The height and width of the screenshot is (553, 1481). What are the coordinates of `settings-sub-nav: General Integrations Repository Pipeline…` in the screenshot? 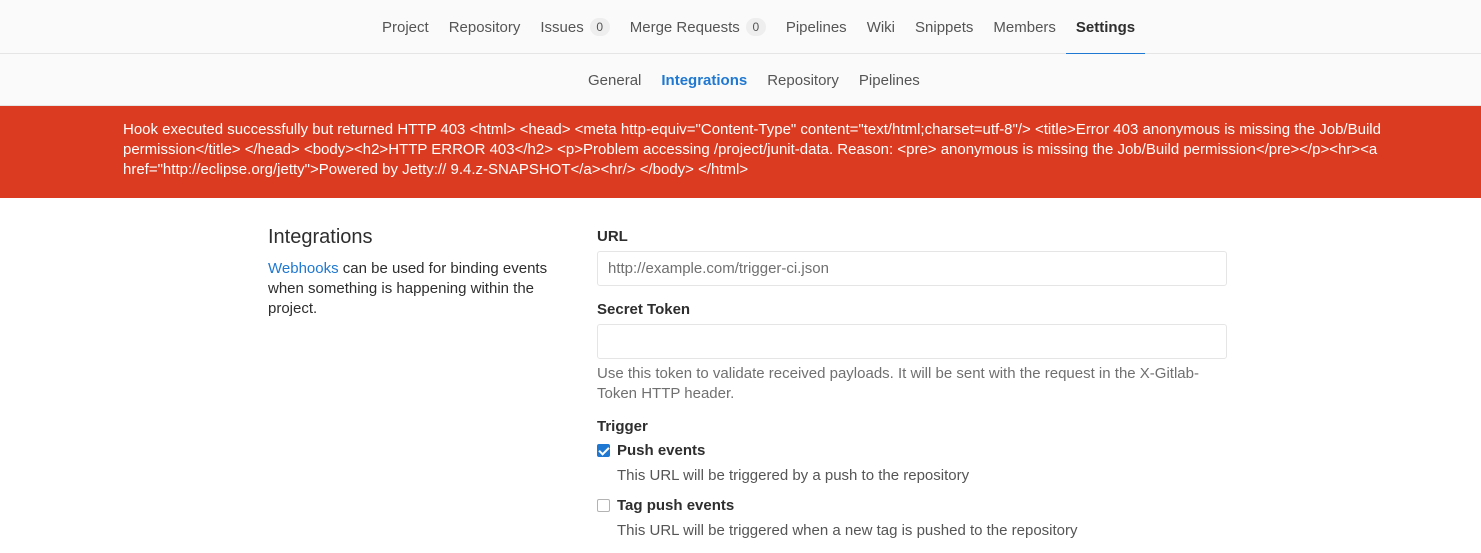 It's located at (740, 80).